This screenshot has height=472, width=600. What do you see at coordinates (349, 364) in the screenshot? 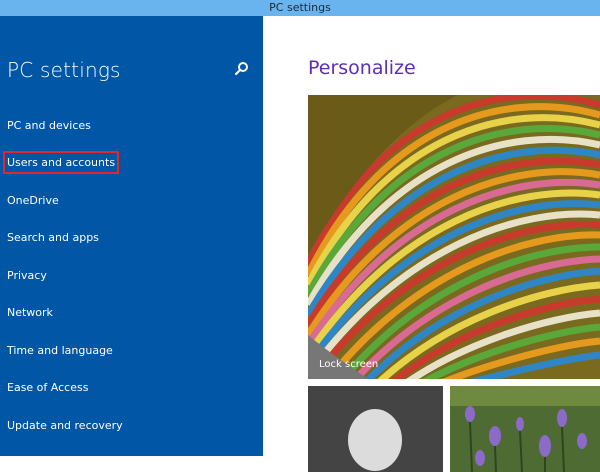
I see `lock-screen-label: Lock screen` at bounding box center [349, 364].